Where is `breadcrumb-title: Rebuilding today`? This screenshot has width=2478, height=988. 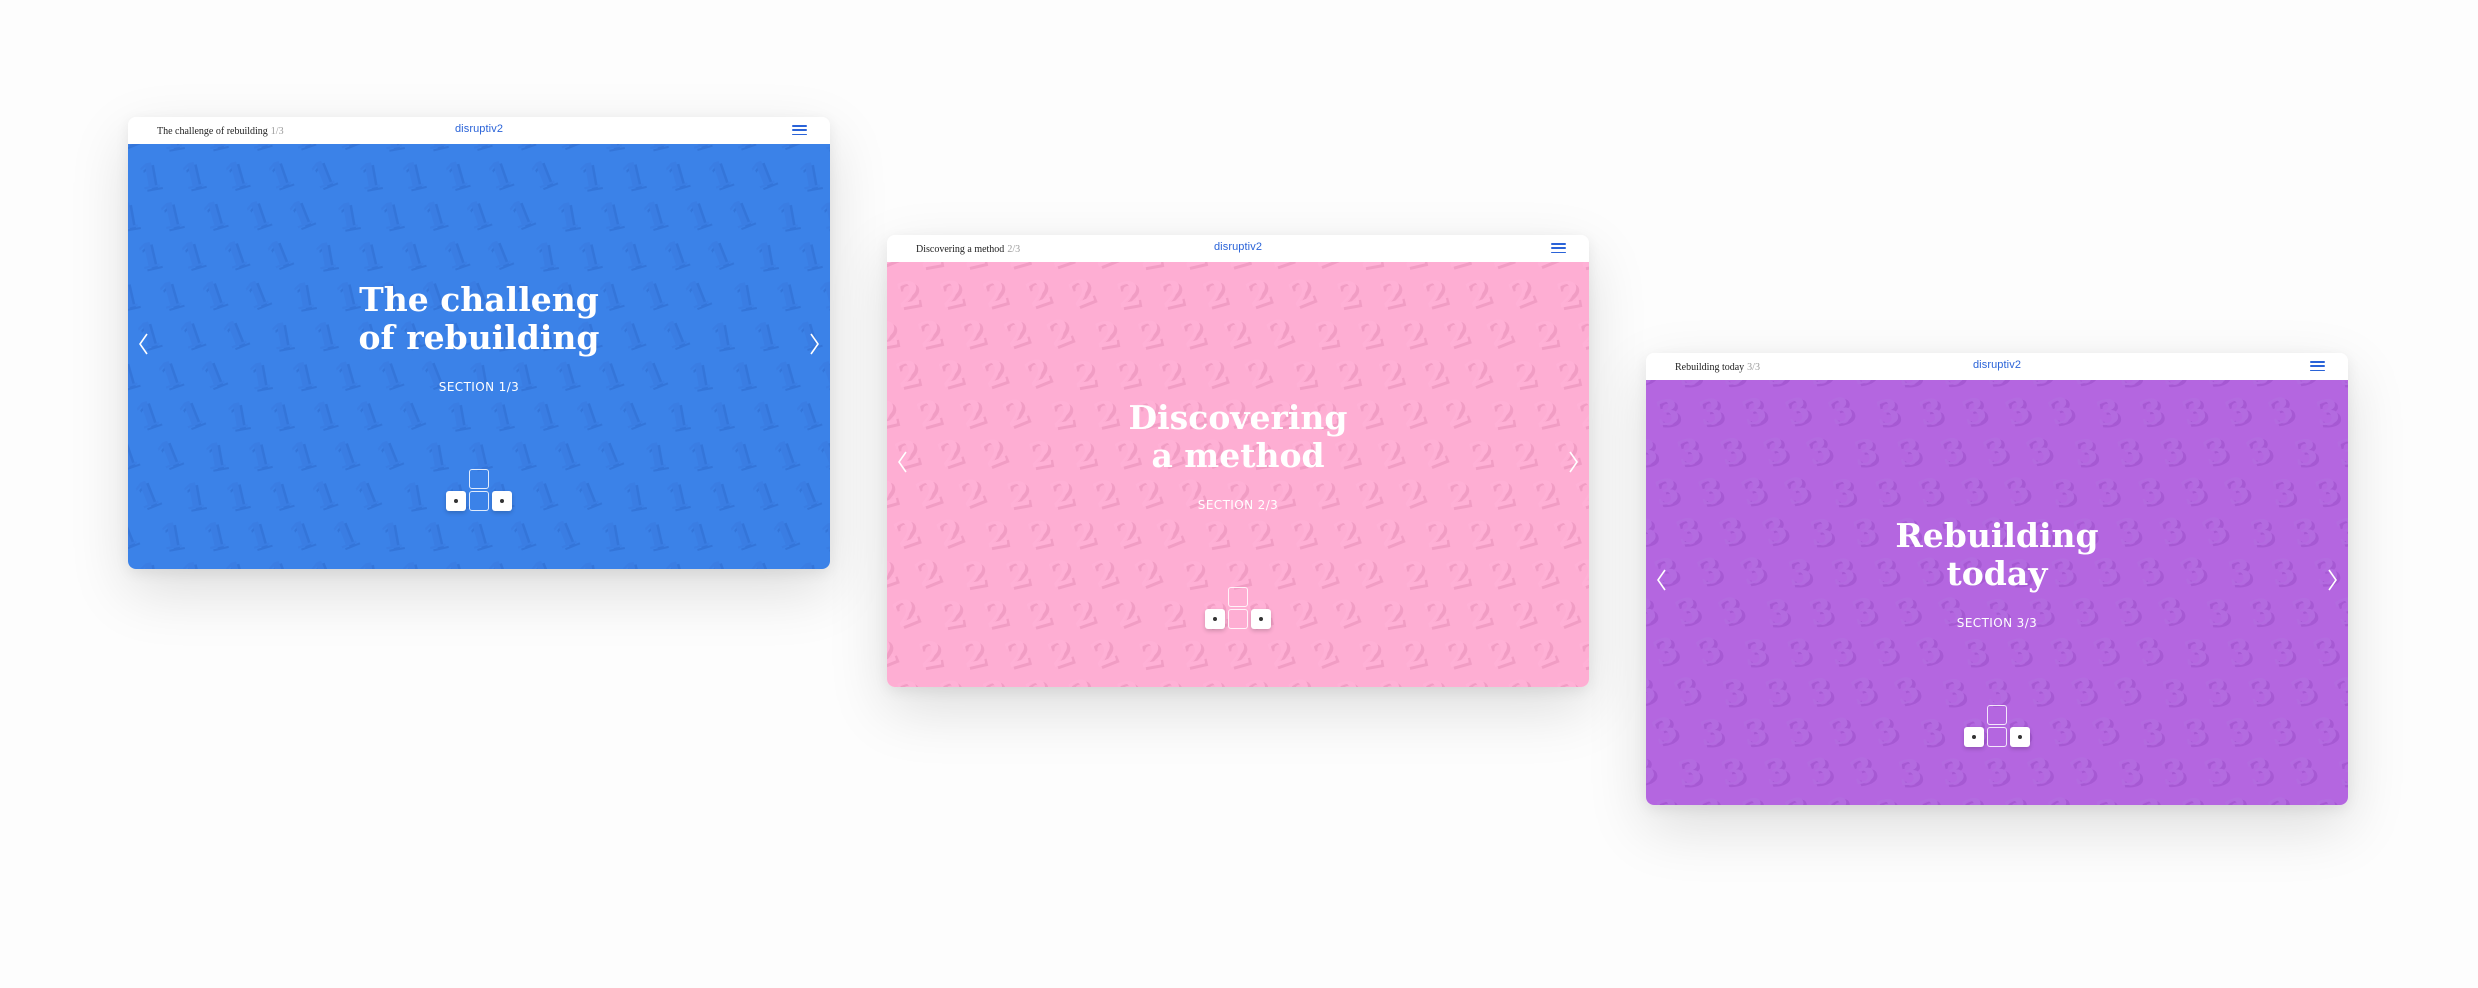 breadcrumb-title: Rebuilding today is located at coordinates (1710, 367).